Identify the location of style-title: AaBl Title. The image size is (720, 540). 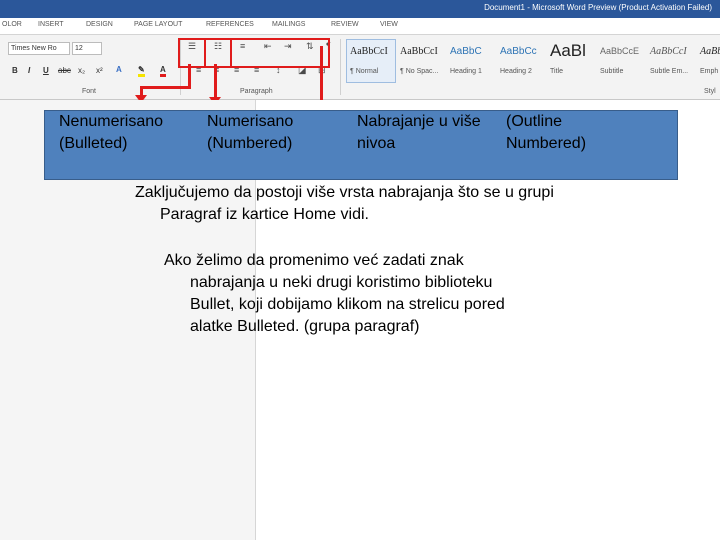
(571, 61).